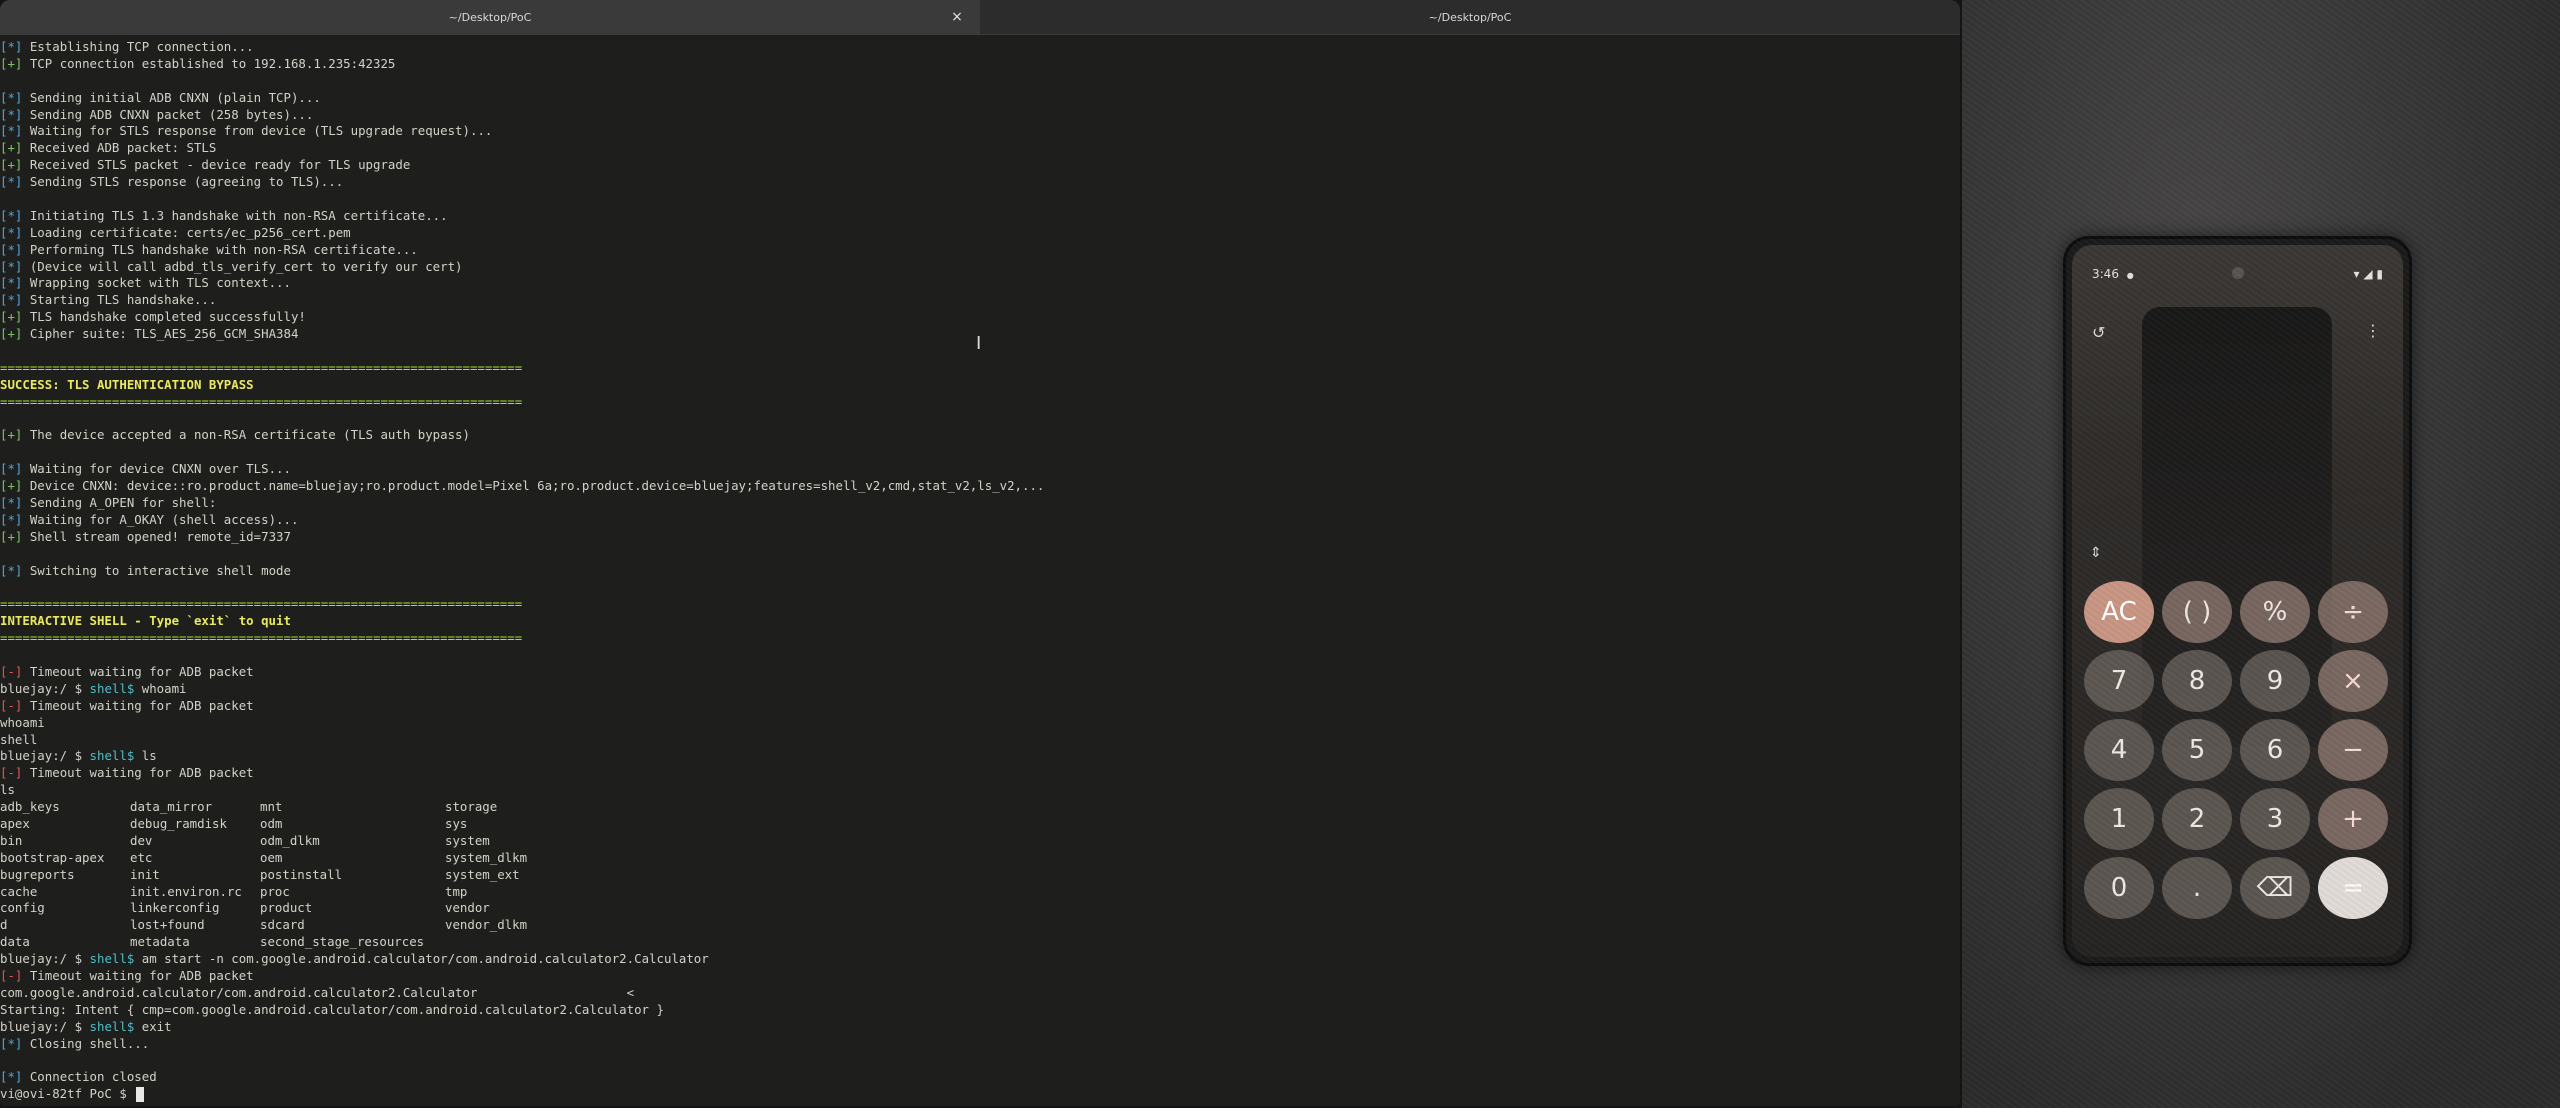 The image size is (2560, 1108). I want to click on tab-label: ~/Desktop/PoC, so click(1470, 17).